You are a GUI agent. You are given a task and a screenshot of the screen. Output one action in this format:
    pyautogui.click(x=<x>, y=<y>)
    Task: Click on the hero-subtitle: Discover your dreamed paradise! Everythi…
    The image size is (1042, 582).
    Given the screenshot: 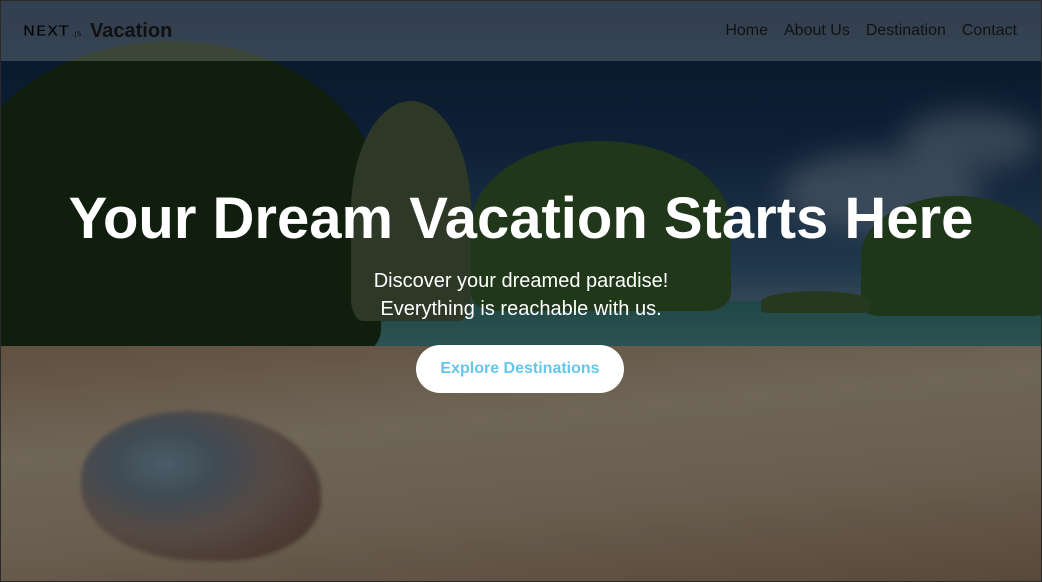 What is the action you would take?
    pyautogui.click(x=521, y=295)
    